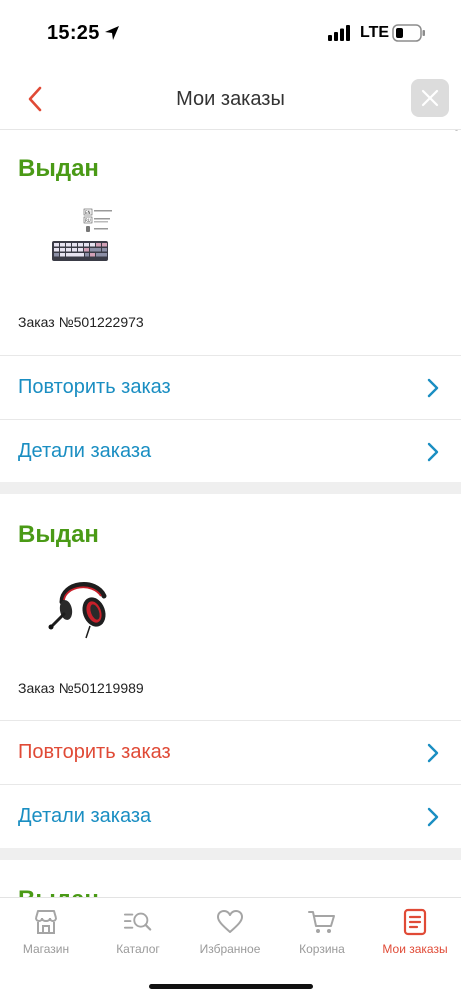 The image size is (461, 999). Describe the element at coordinates (375, 32) in the screenshot. I see `network-label: LTE` at that location.